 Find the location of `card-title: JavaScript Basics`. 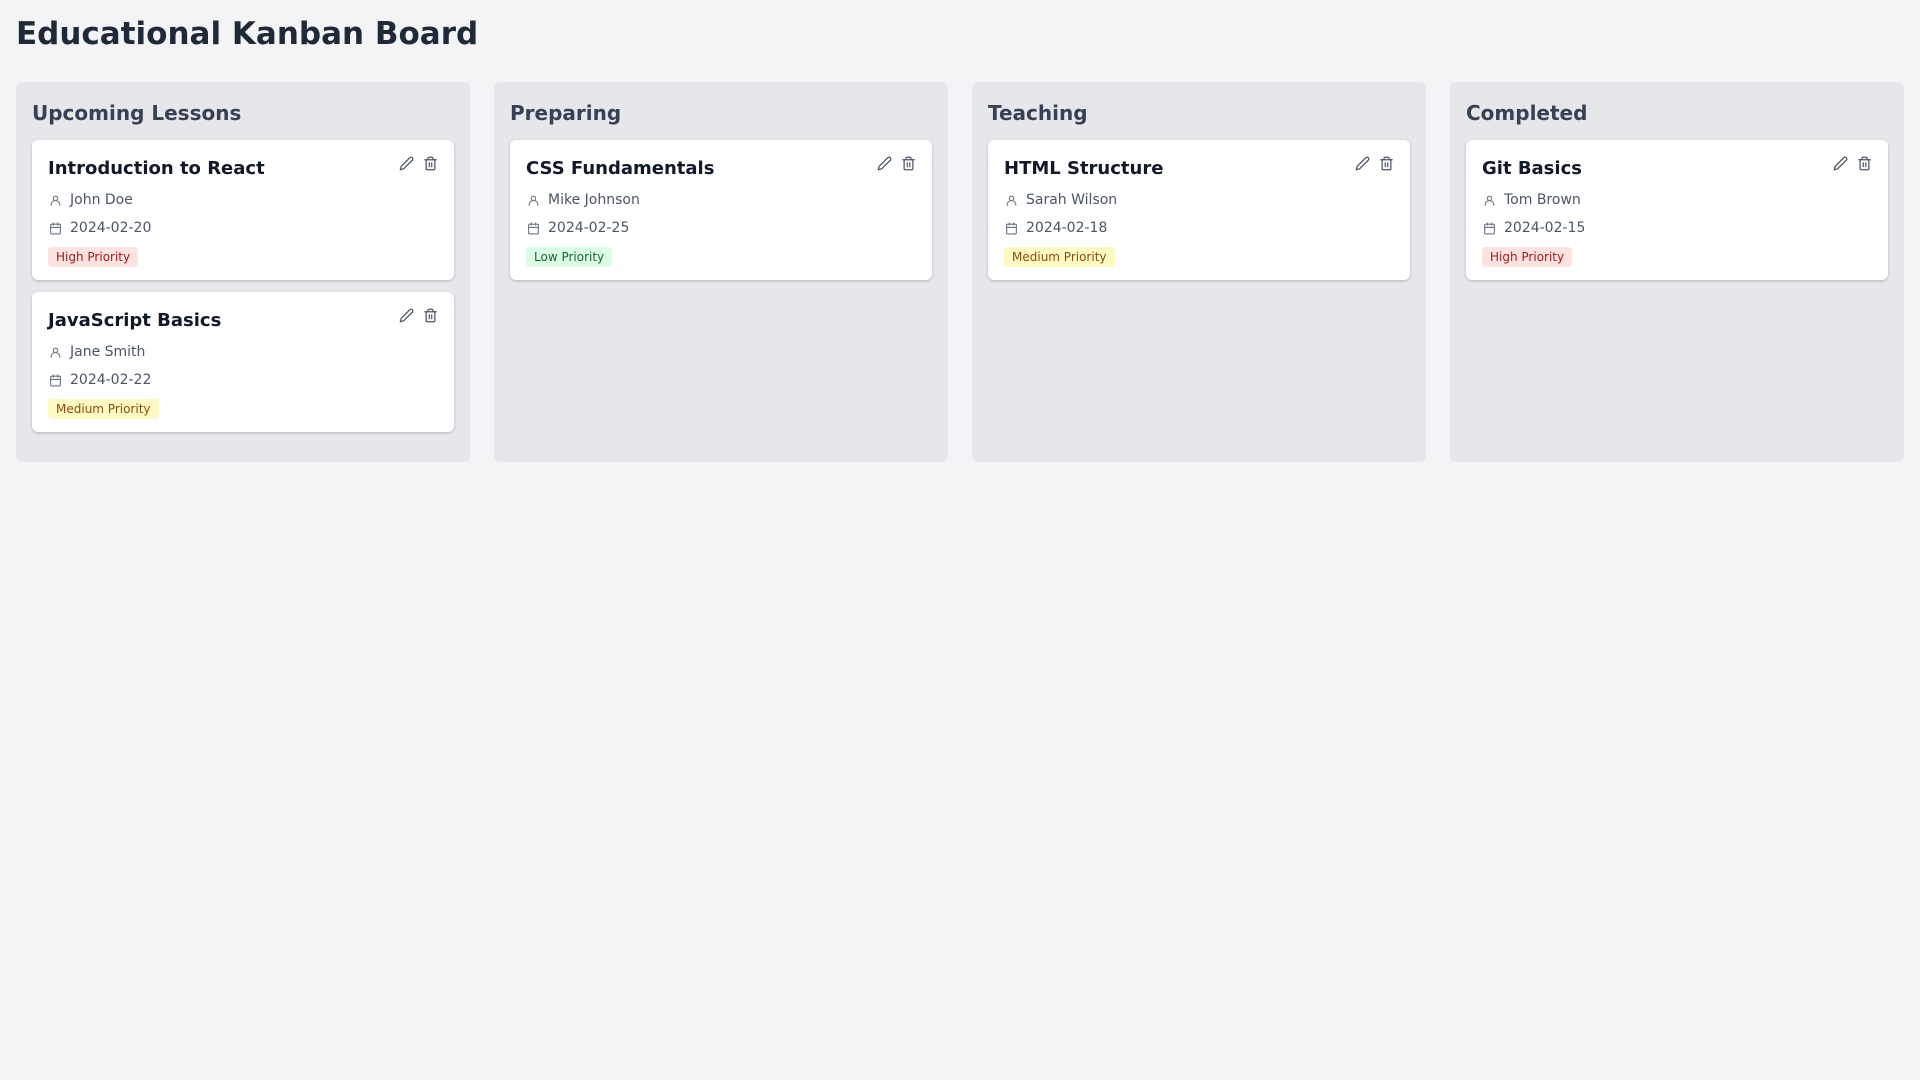

card-title: JavaScript Basics is located at coordinates (135, 320).